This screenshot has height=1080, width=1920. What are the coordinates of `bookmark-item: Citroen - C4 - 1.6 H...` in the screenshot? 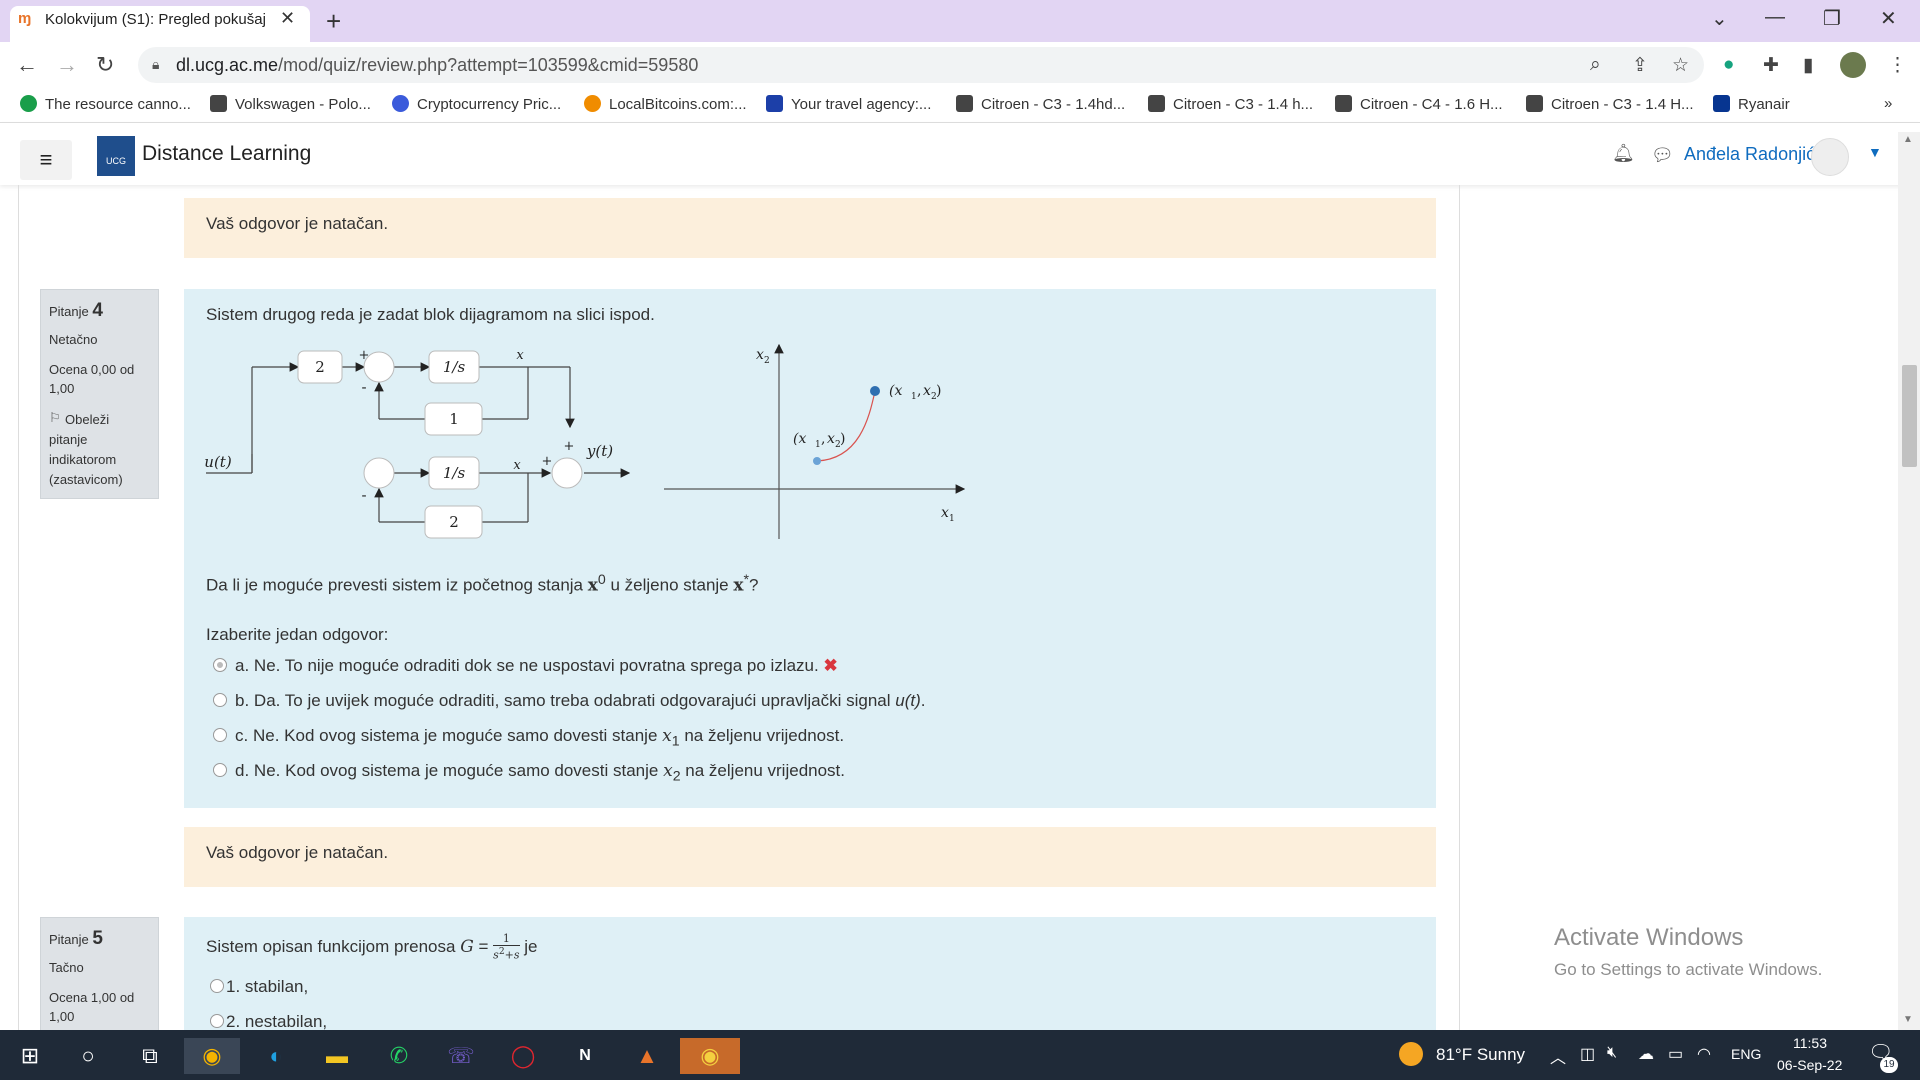 It's located at (1419, 104).